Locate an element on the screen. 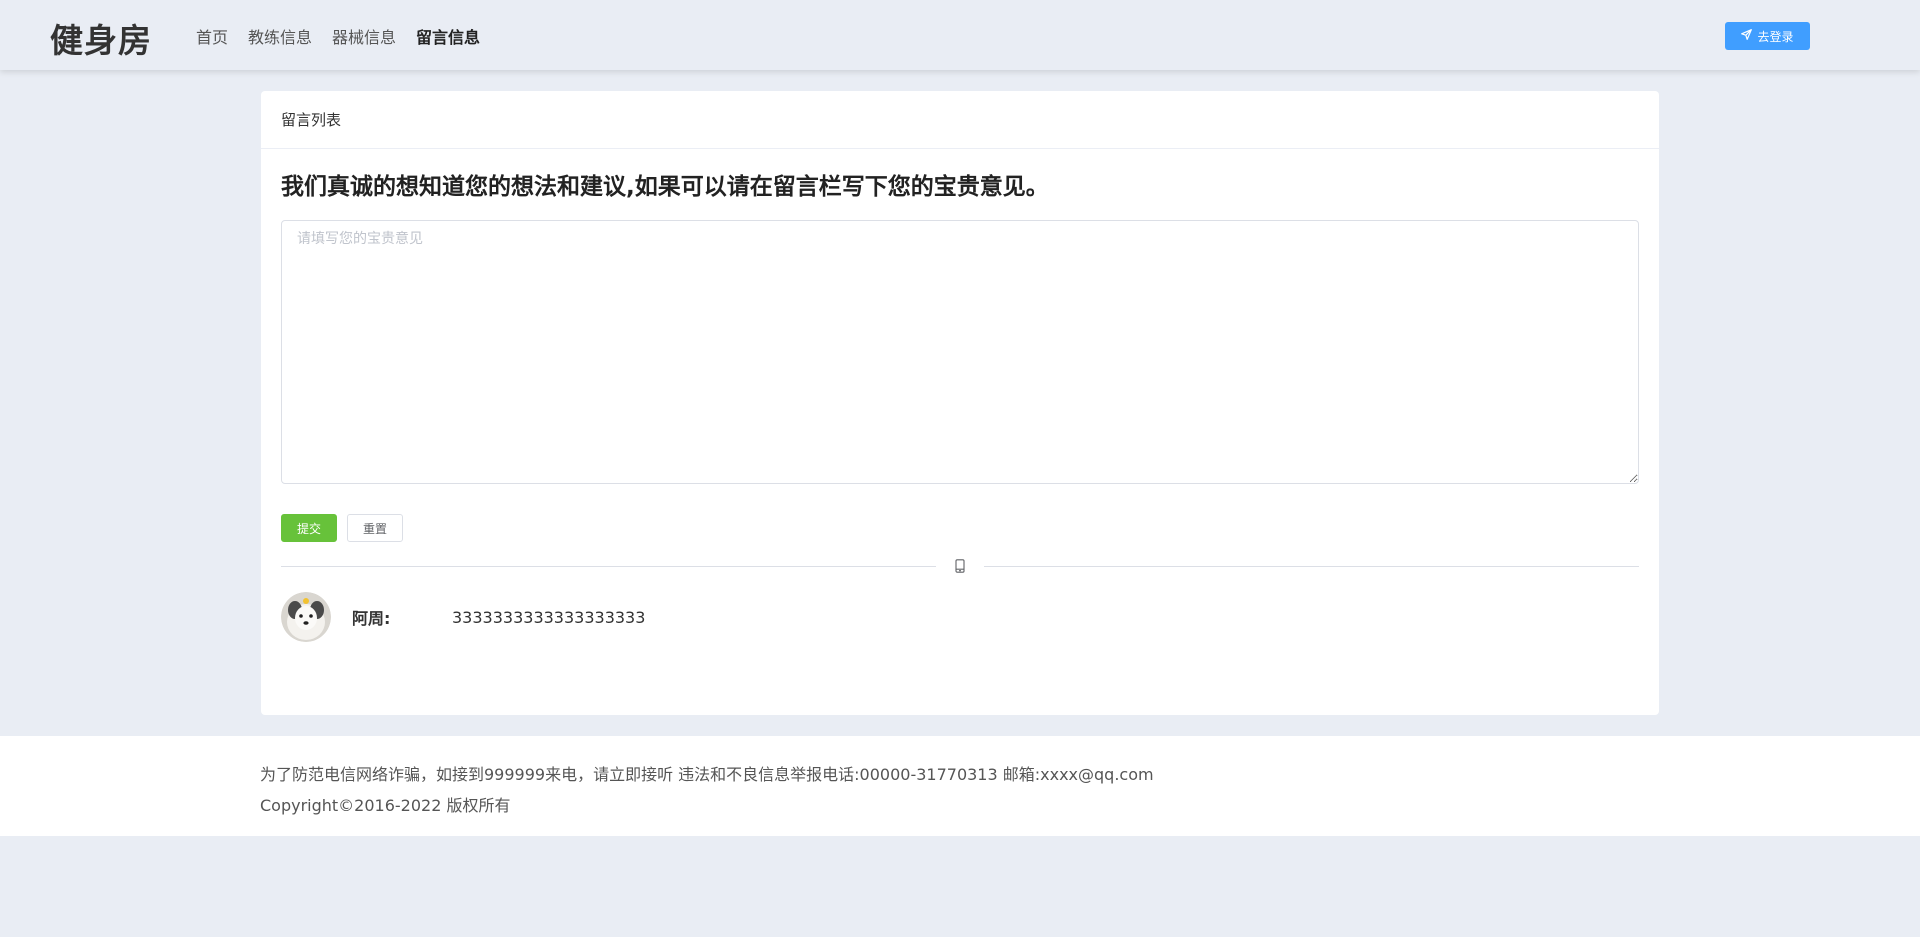  content-divider is located at coordinates (960, 566).